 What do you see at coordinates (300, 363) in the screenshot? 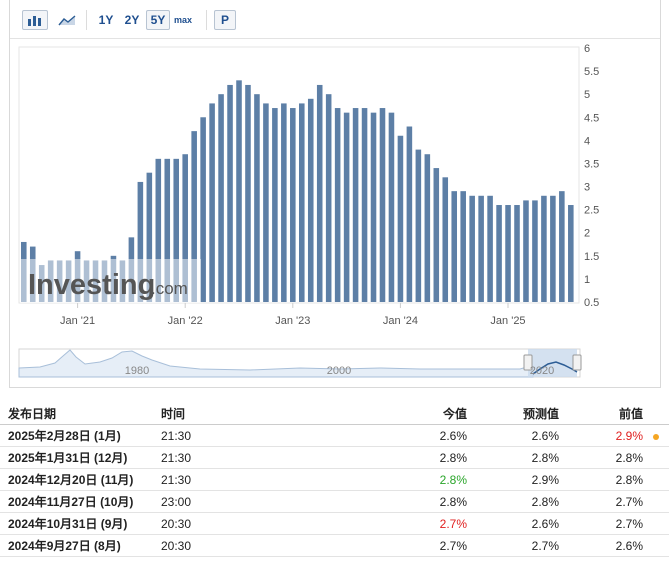
I see `navigator: 1980 2000 2020` at bounding box center [300, 363].